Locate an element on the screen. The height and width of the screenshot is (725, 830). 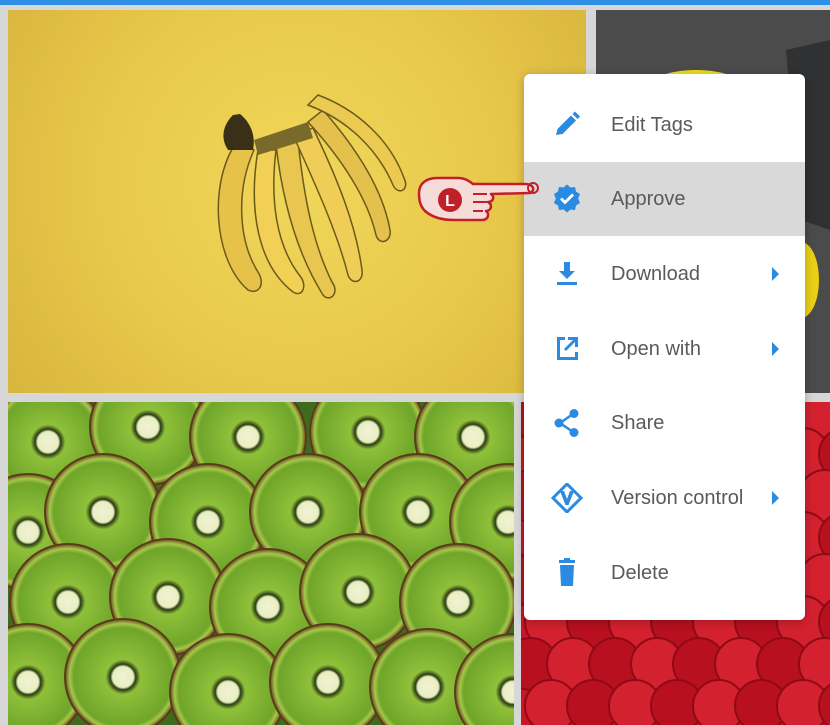
menu-item-version-control: Version control is located at coordinates (664, 498).